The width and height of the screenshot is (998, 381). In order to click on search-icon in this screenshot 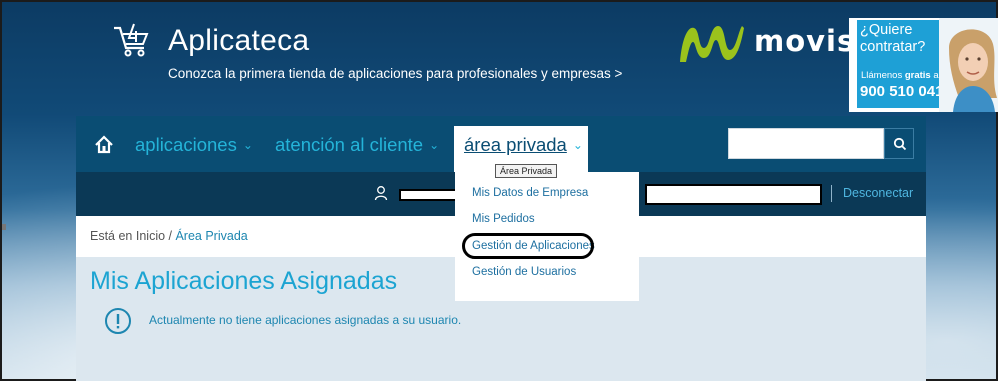, I will do `click(900, 144)`.